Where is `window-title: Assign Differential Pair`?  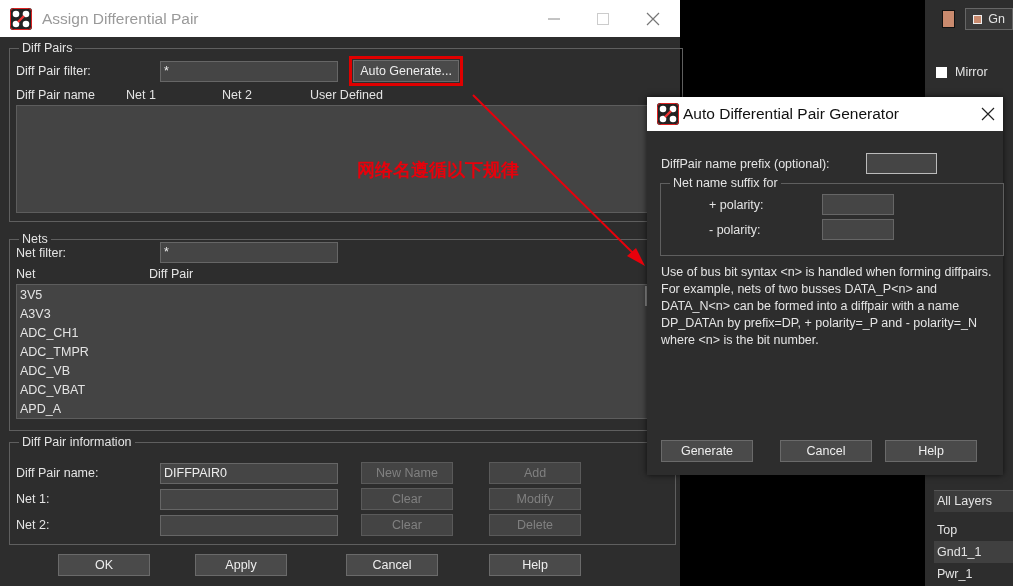
window-title: Assign Differential Pair is located at coordinates (121, 18).